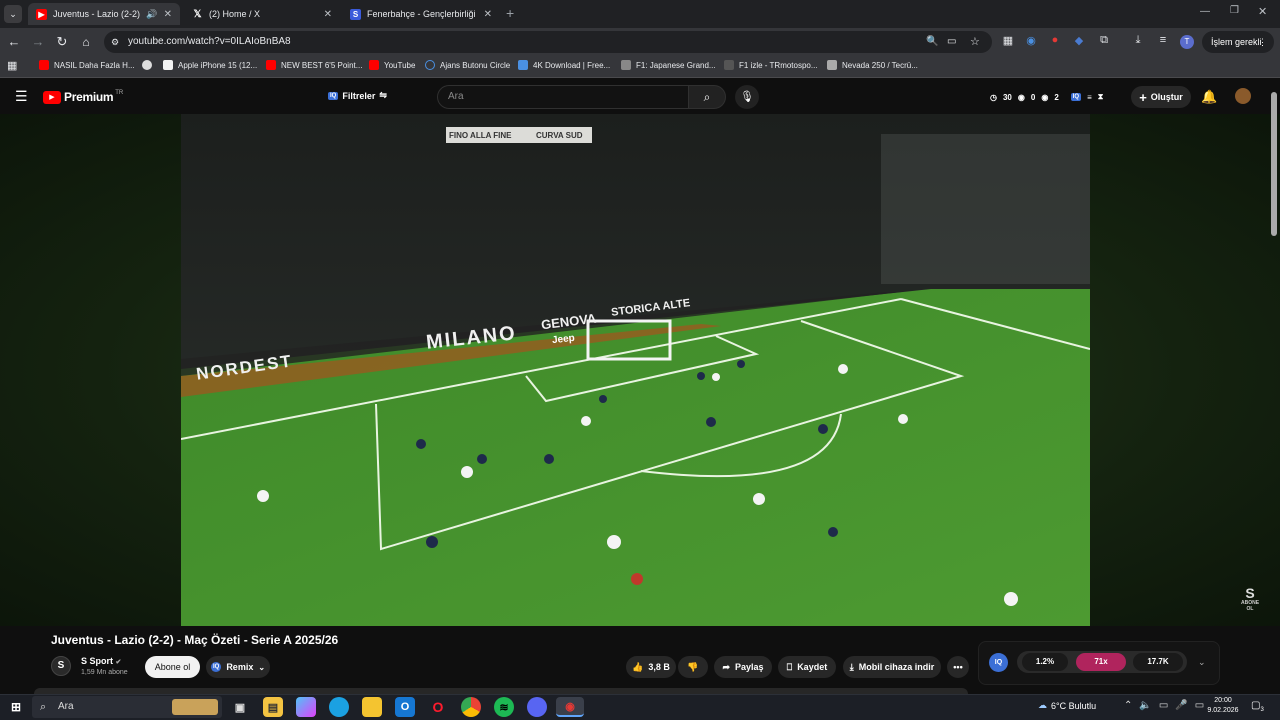  What do you see at coordinates (747, 97) in the screenshot?
I see `voice-search-button: 🎙` at bounding box center [747, 97].